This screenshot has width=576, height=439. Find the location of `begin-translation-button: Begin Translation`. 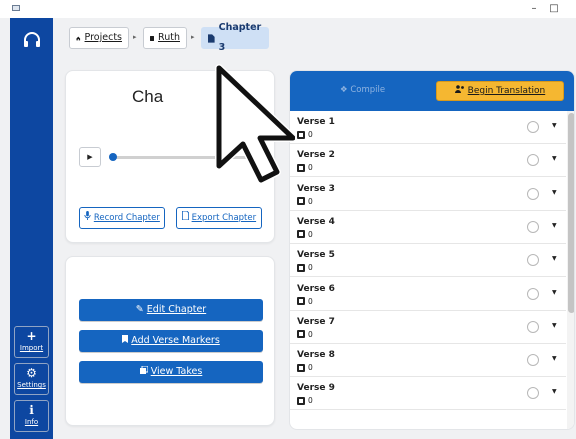

begin-translation-button: Begin Translation is located at coordinates (500, 91).